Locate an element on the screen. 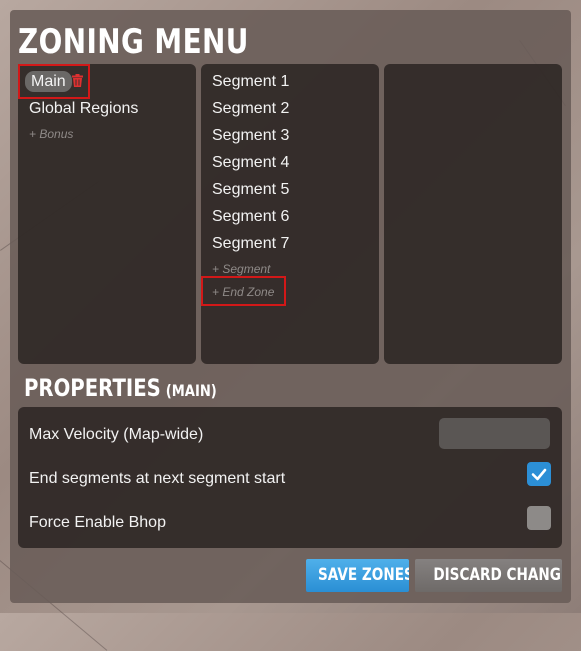 The height and width of the screenshot is (651, 581). discard-changes-button: Discard Changes is located at coordinates (488, 575).